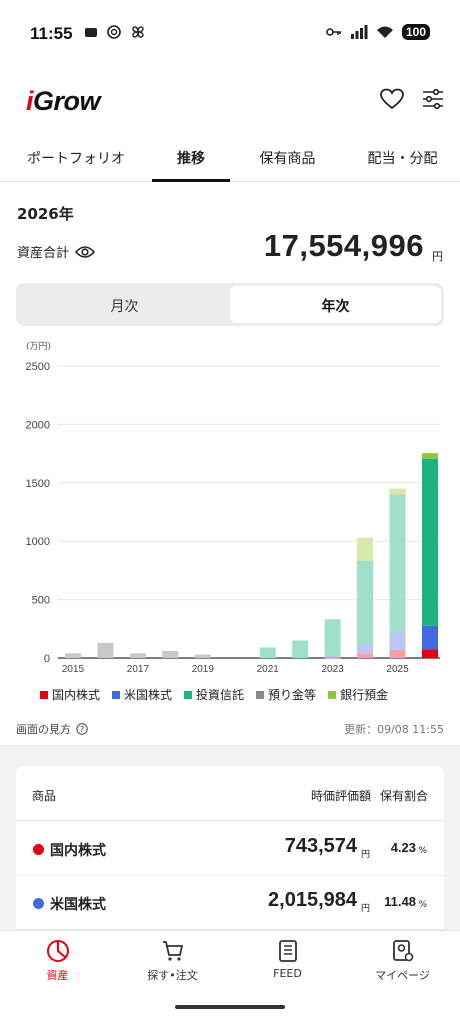 This screenshot has height=1024, width=460. I want to click on bar-segment-2024-米国株式, so click(365, 648).